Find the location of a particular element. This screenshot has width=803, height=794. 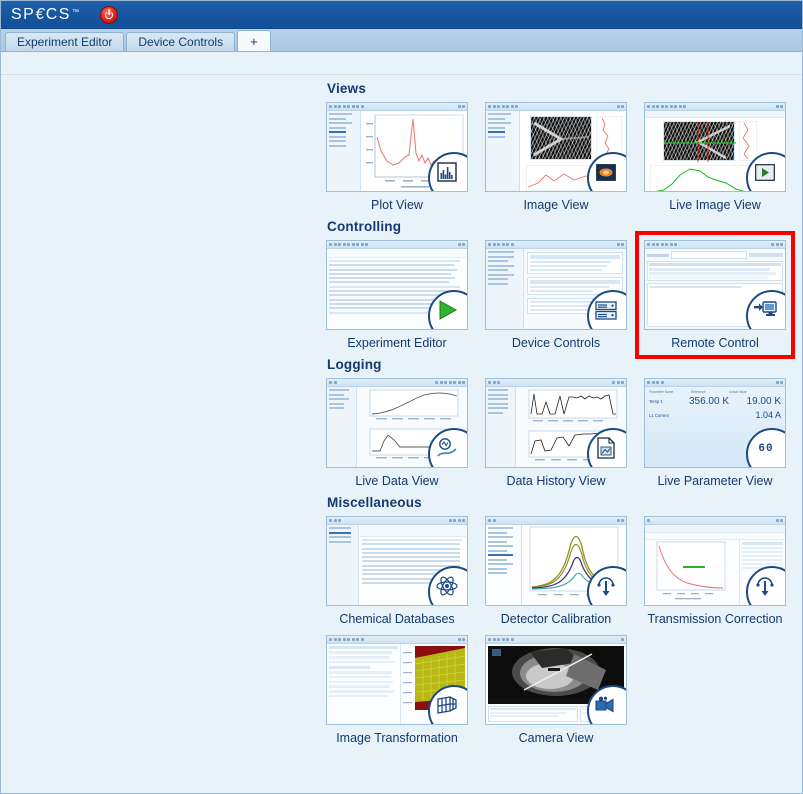

card-image-transformation: Image Transformation is located at coordinates (397, 690).